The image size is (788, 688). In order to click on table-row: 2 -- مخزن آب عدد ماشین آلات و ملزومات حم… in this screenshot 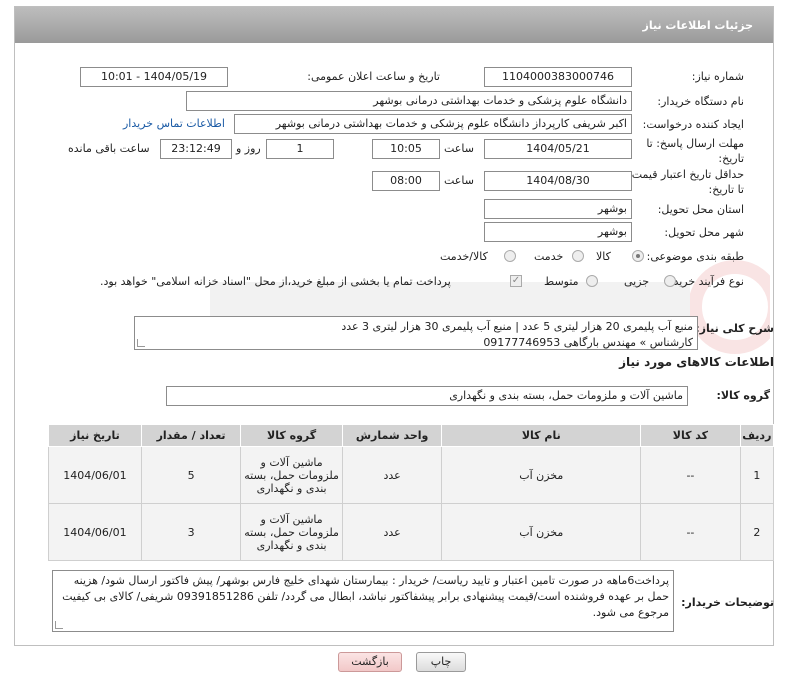, I will do `click(411, 532)`.